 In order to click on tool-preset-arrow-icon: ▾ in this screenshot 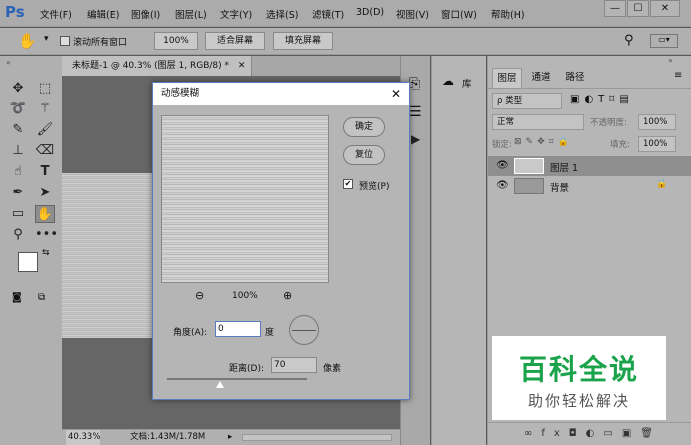, I will do `click(46, 39)`.